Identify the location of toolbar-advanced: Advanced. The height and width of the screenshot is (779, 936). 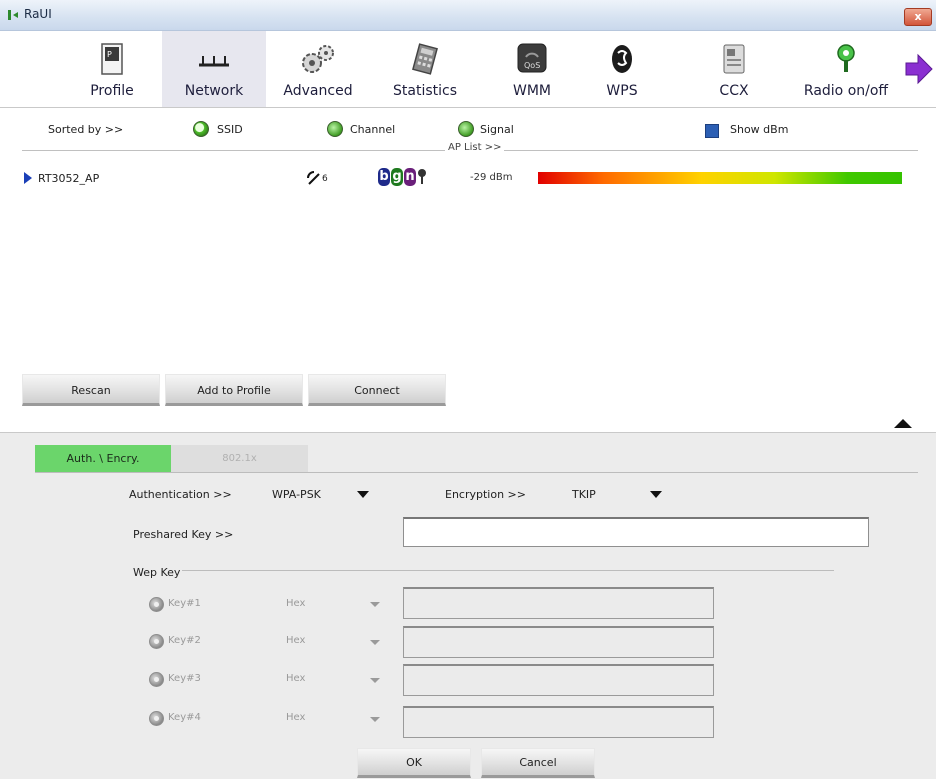
(318, 69).